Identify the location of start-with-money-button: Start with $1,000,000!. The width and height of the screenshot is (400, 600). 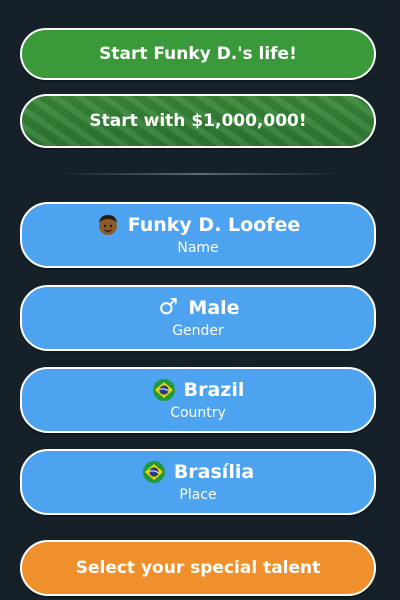
(198, 121).